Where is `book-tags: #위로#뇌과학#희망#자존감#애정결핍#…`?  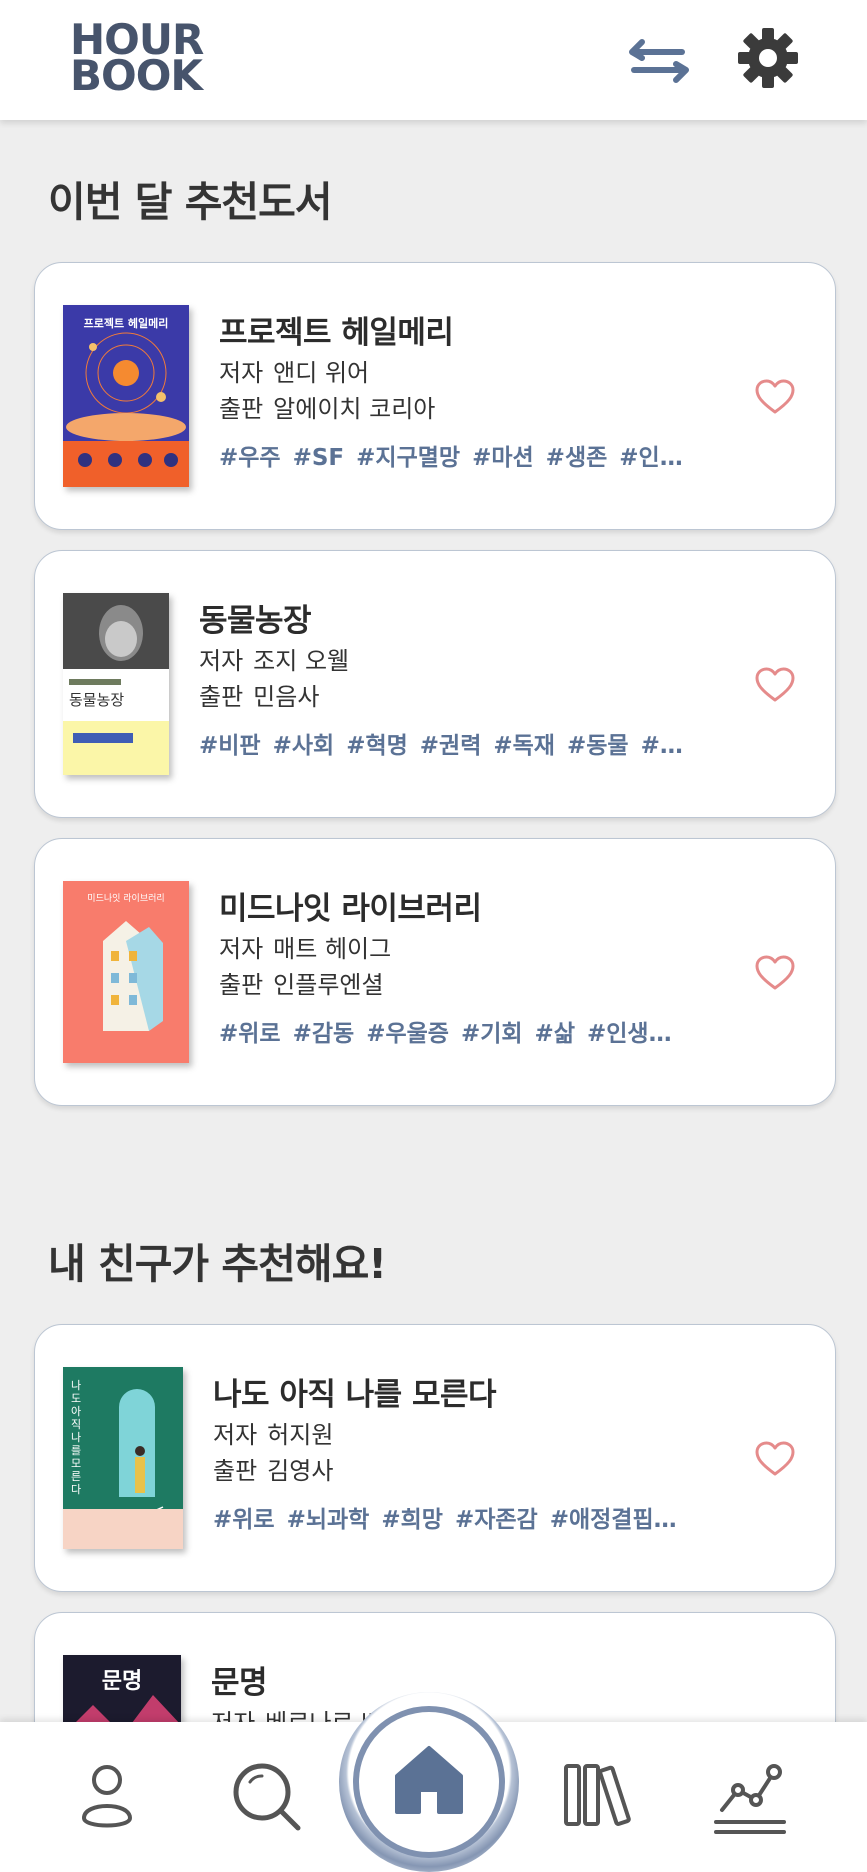
book-tags: #위로#뇌과학#희망#자존감#애정결핍#… is located at coordinates (454, 1520).